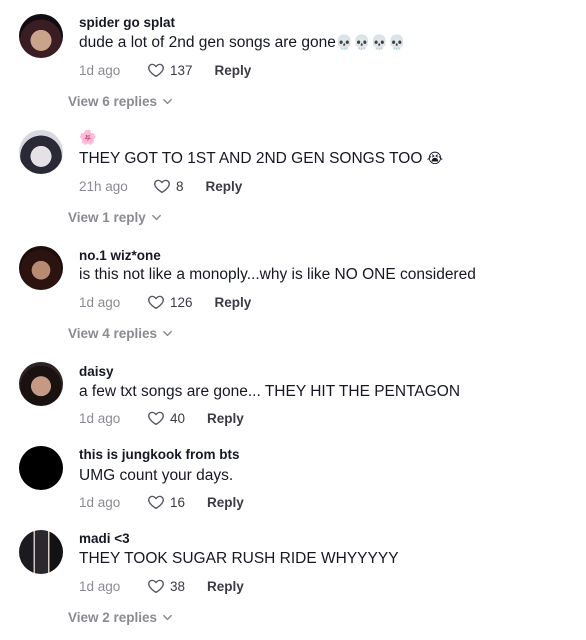 The height and width of the screenshot is (640, 586). Describe the element at coordinates (120, 255) in the screenshot. I see `comment-username: no.1 wiz*one` at that location.